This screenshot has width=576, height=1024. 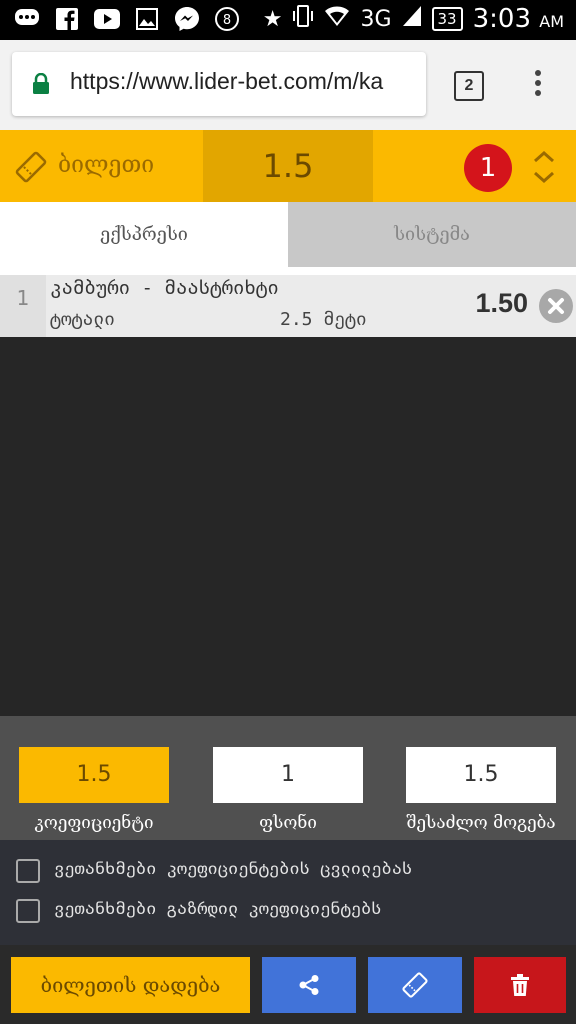 I want to click on clock-ampm: AM, so click(x=551, y=21).